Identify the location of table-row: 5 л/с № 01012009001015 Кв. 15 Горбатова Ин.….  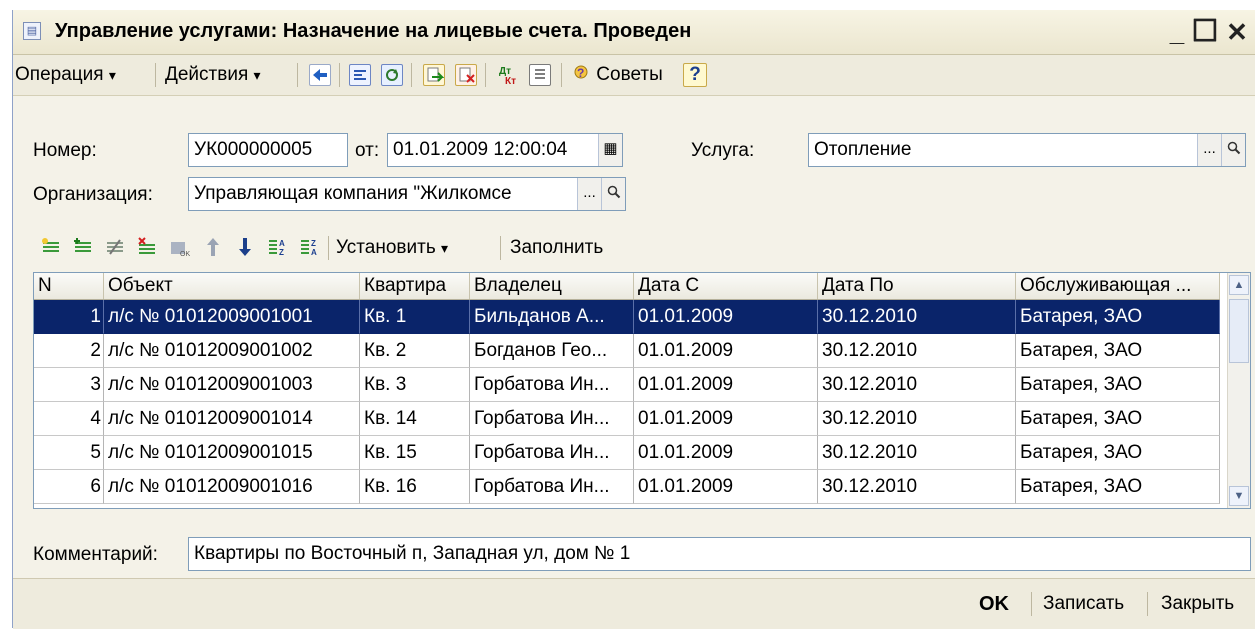
(627, 453).